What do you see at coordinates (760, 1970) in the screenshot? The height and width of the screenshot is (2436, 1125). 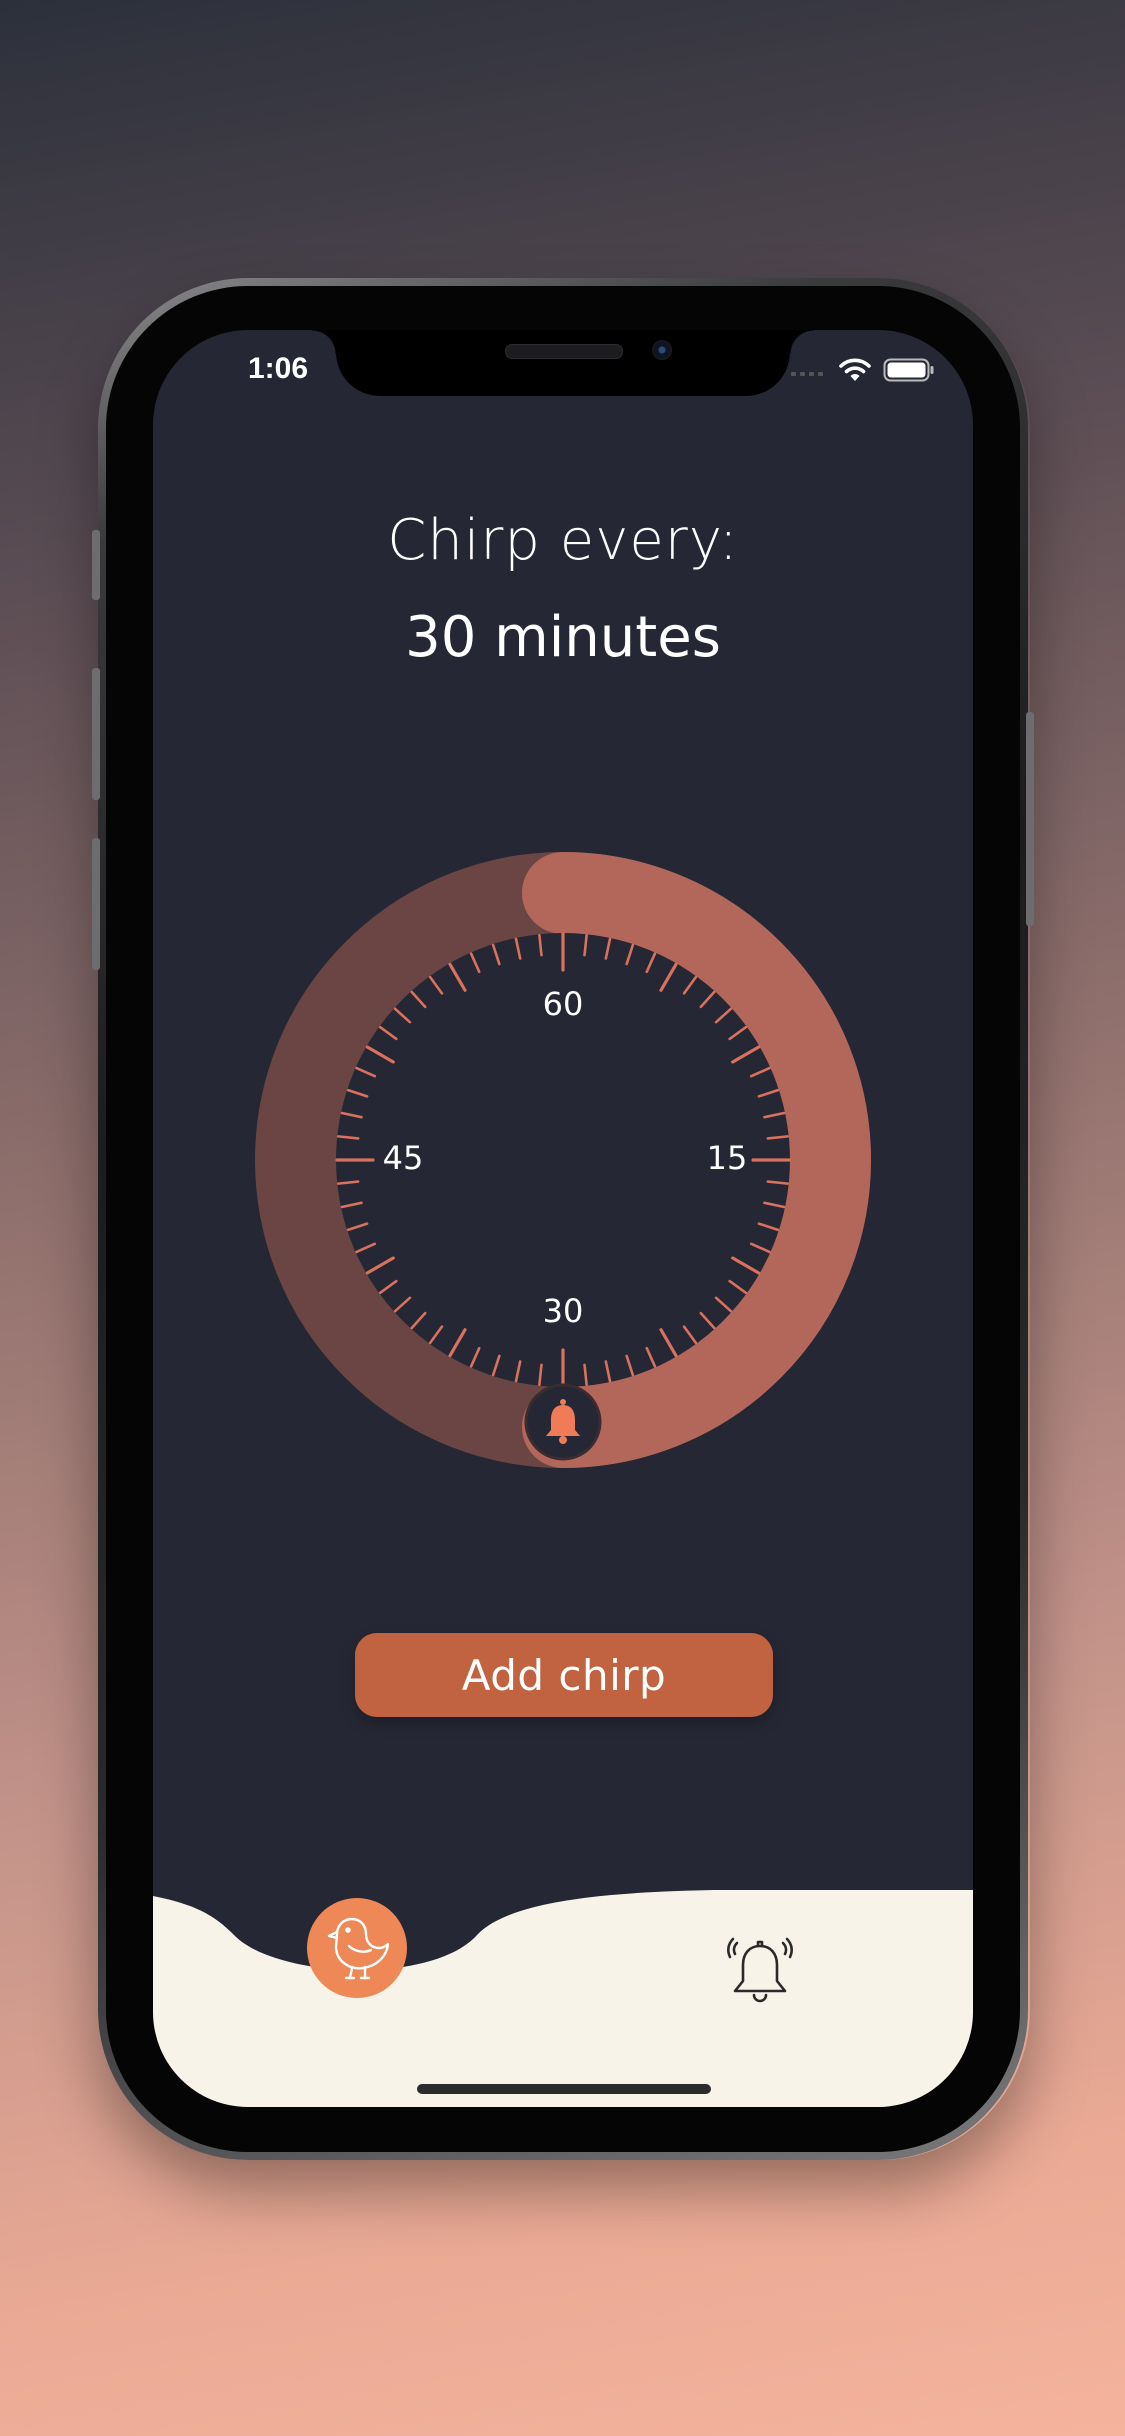 I see `alarm-bell-icon` at bounding box center [760, 1970].